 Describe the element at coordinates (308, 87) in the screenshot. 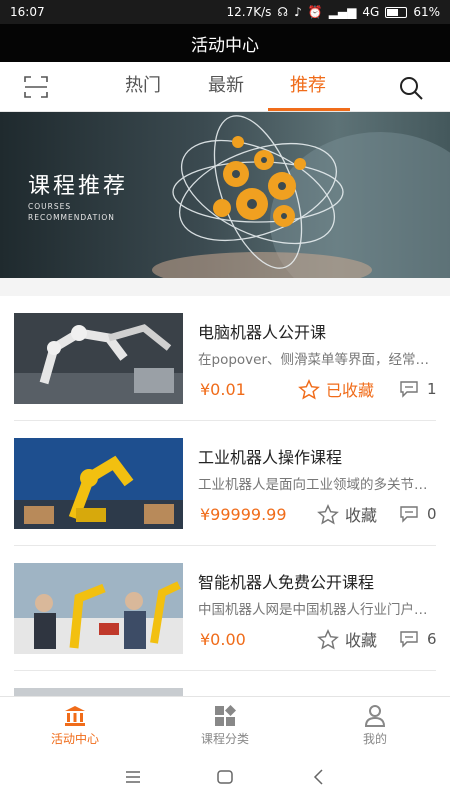

I see `tab-recommended: 推荐` at that location.